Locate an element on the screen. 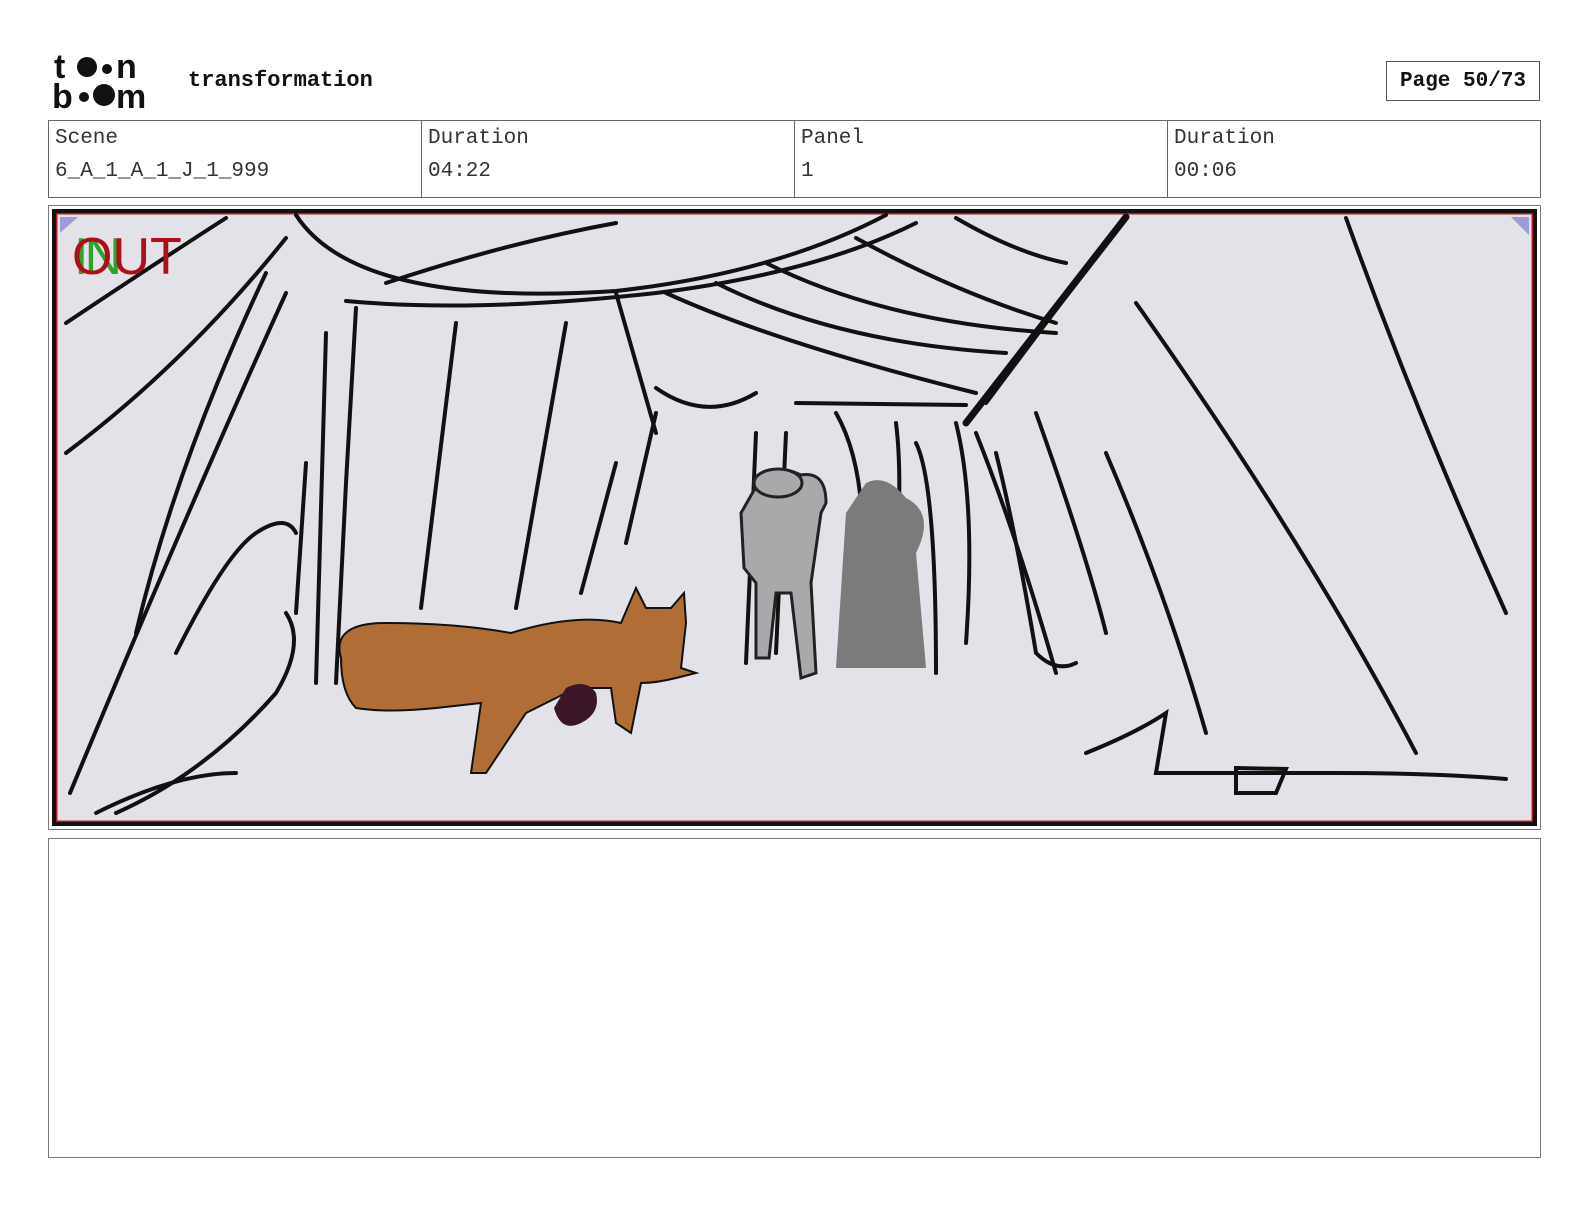 The image size is (1584, 1224). panel-value: 1 is located at coordinates (807, 171).